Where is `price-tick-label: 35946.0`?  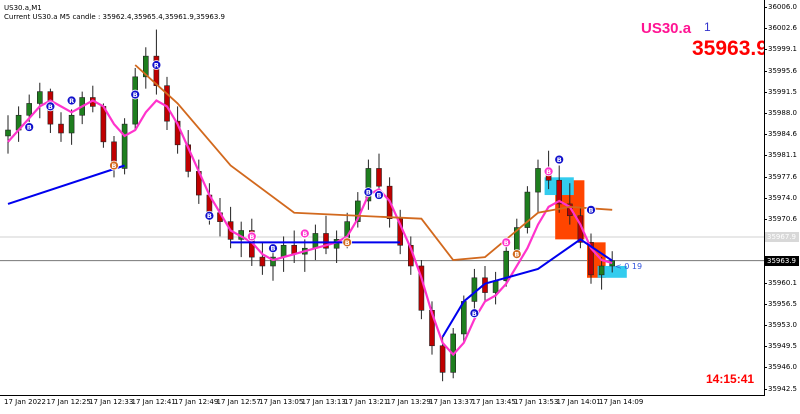 price-tick-label: 35946.0 is located at coordinates (780, 367).